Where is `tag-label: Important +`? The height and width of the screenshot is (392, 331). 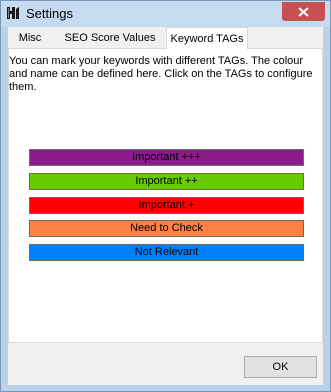 tag-label: Important + is located at coordinates (166, 205).